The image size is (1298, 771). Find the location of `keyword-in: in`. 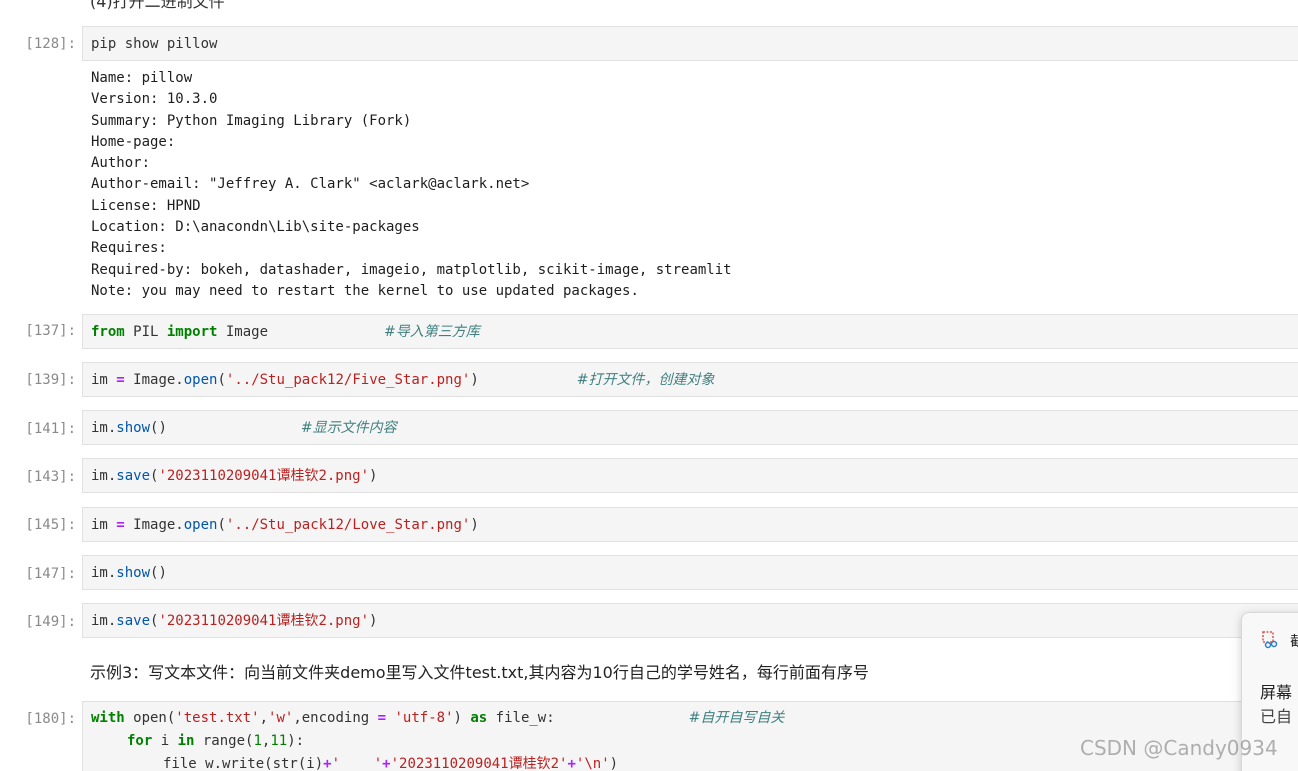

keyword-in: in is located at coordinates (186, 741).